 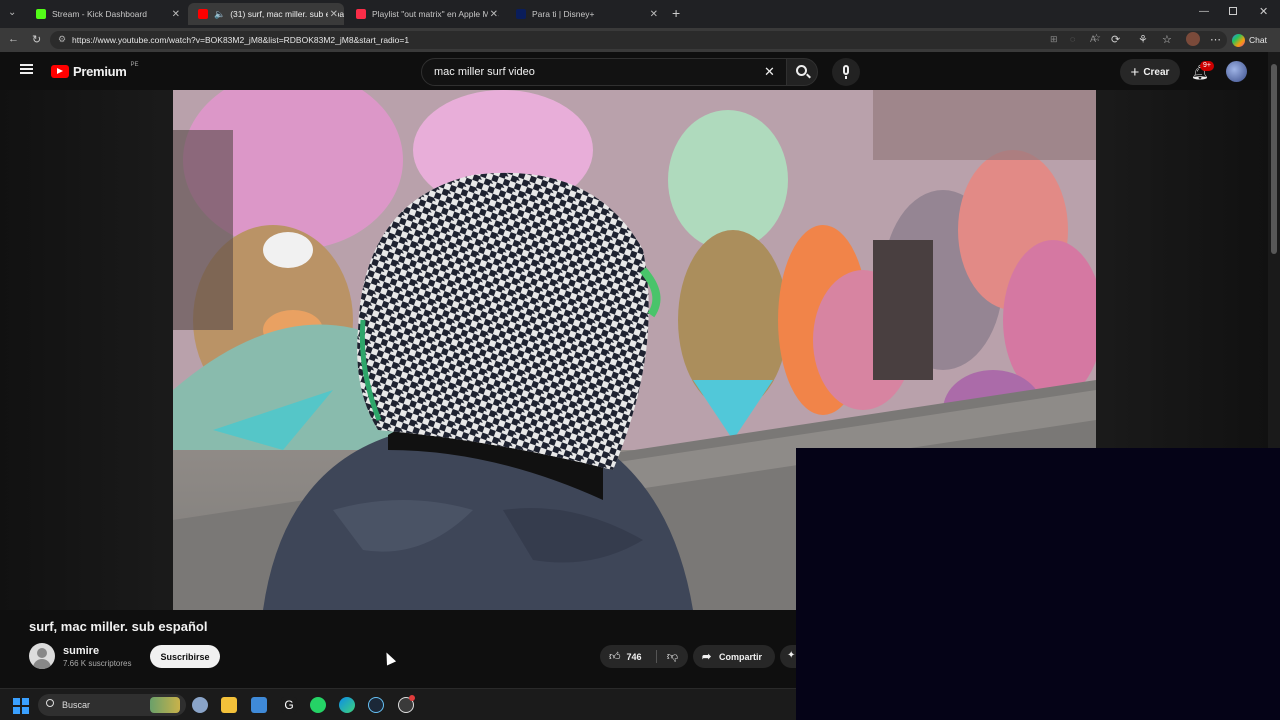 What do you see at coordinates (802, 72) in the screenshot?
I see `search-button` at bounding box center [802, 72].